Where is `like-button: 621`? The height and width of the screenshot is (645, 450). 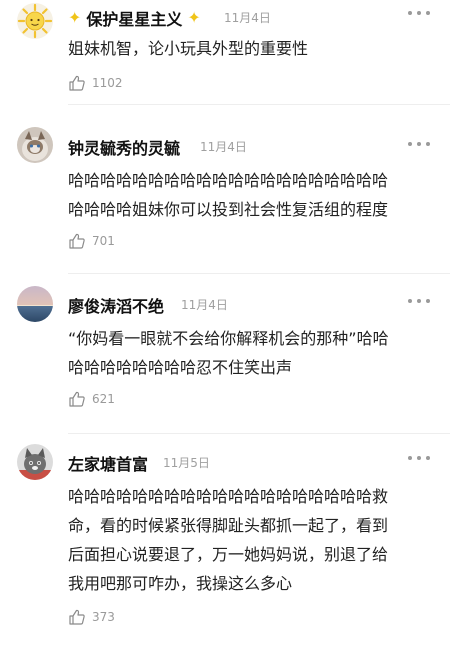 like-button: 621 is located at coordinates (91, 399).